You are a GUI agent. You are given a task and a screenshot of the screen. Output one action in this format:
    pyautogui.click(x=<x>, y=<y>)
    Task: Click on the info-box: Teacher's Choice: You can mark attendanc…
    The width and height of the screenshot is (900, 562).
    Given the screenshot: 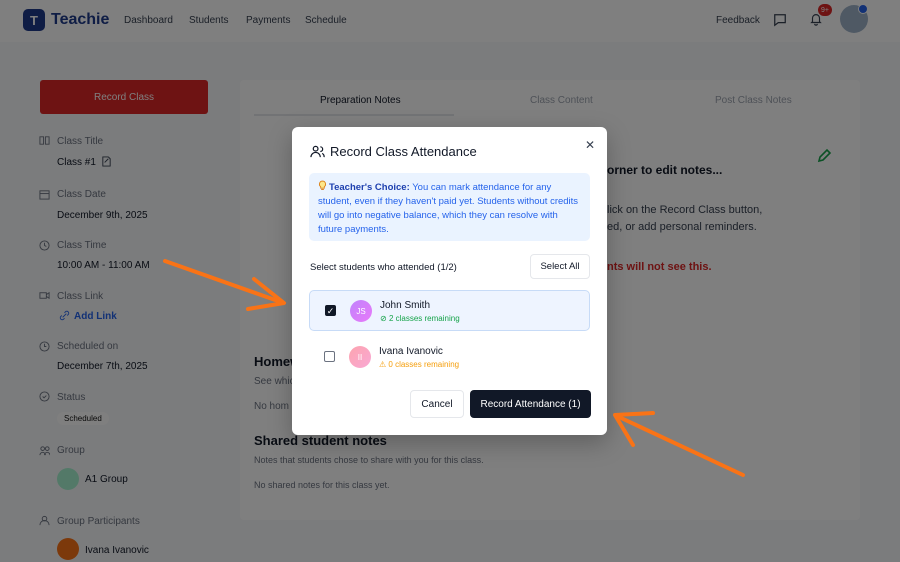 What is the action you would take?
    pyautogui.click(x=449, y=207)
    